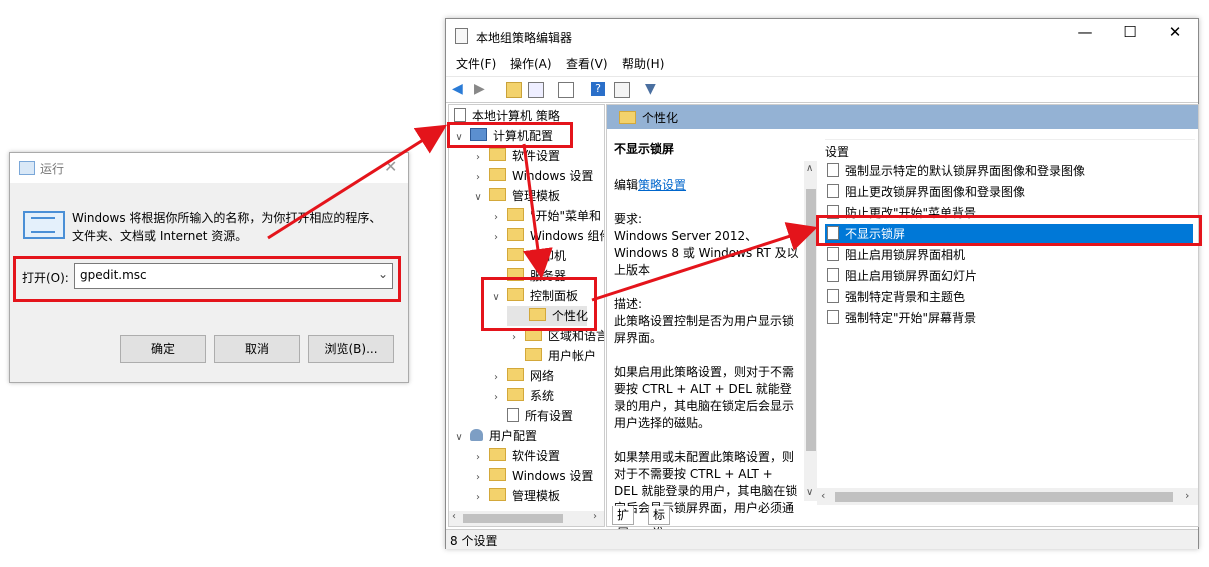  Describe the element at coordinates (911, 276) in the screenshot. I see `setting-label: 阻止启用锁屏界面幻灯片` at that location.